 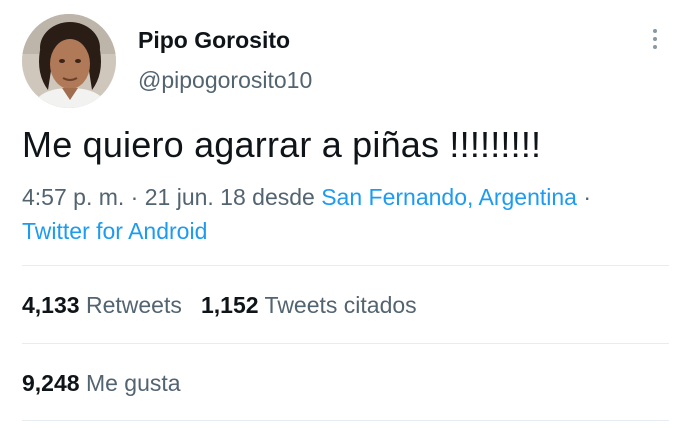 What do you see at coordinates (449, 197) in the screenshot?
I see `location-link: San Fernando, Argentina` at bounding box center [449, 197].